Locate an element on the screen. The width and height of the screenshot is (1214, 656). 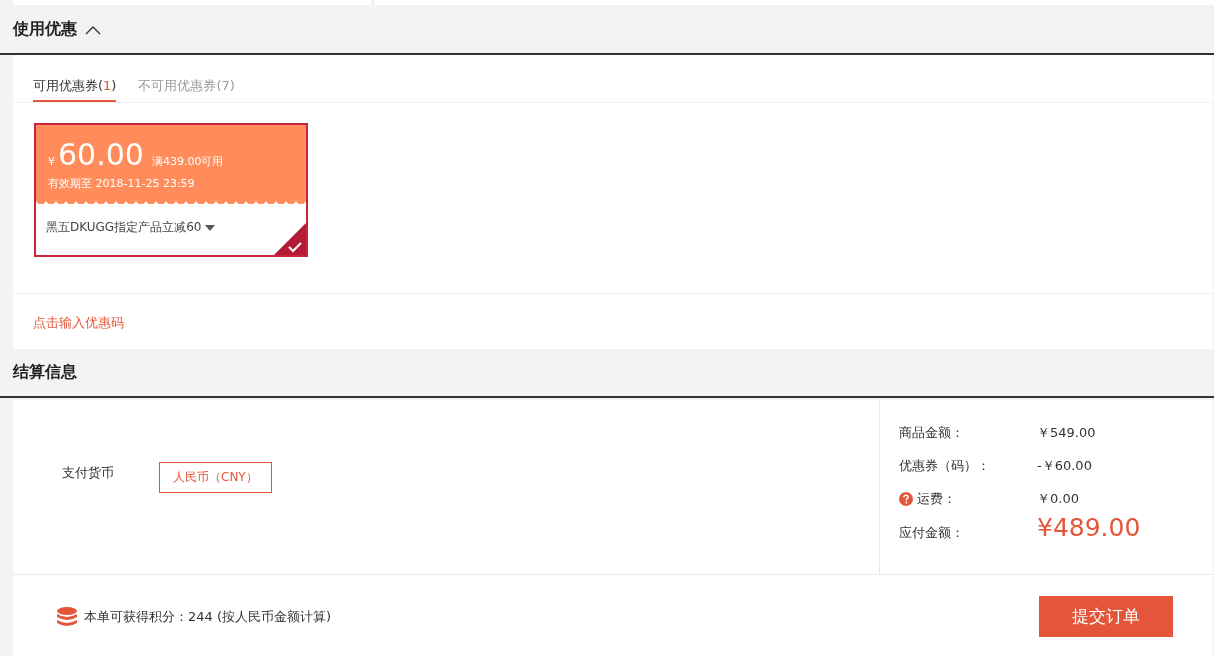
coupon-tab: 不可用优惠券(7) is located at coordinates (186, 88).